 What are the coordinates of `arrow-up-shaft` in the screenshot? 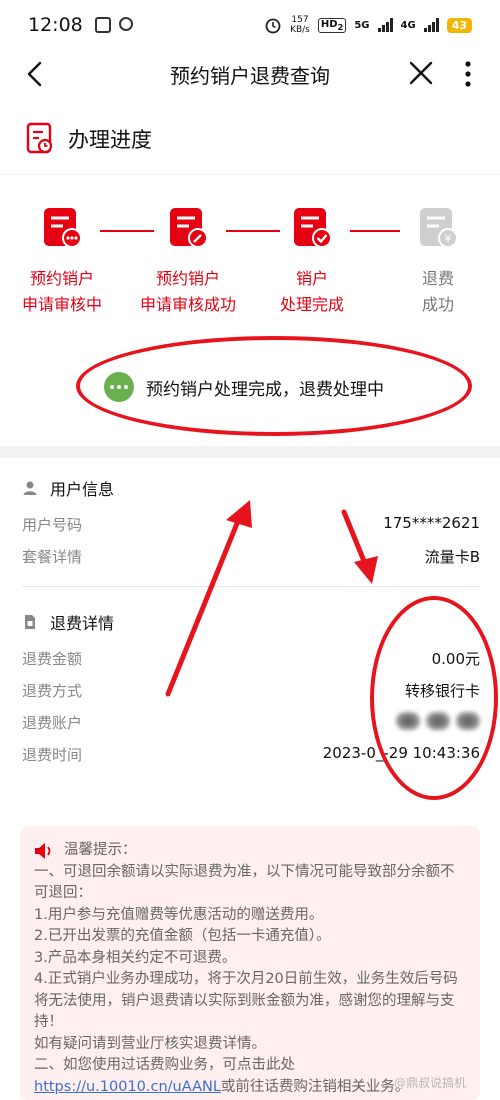 It's located at (204, 605).